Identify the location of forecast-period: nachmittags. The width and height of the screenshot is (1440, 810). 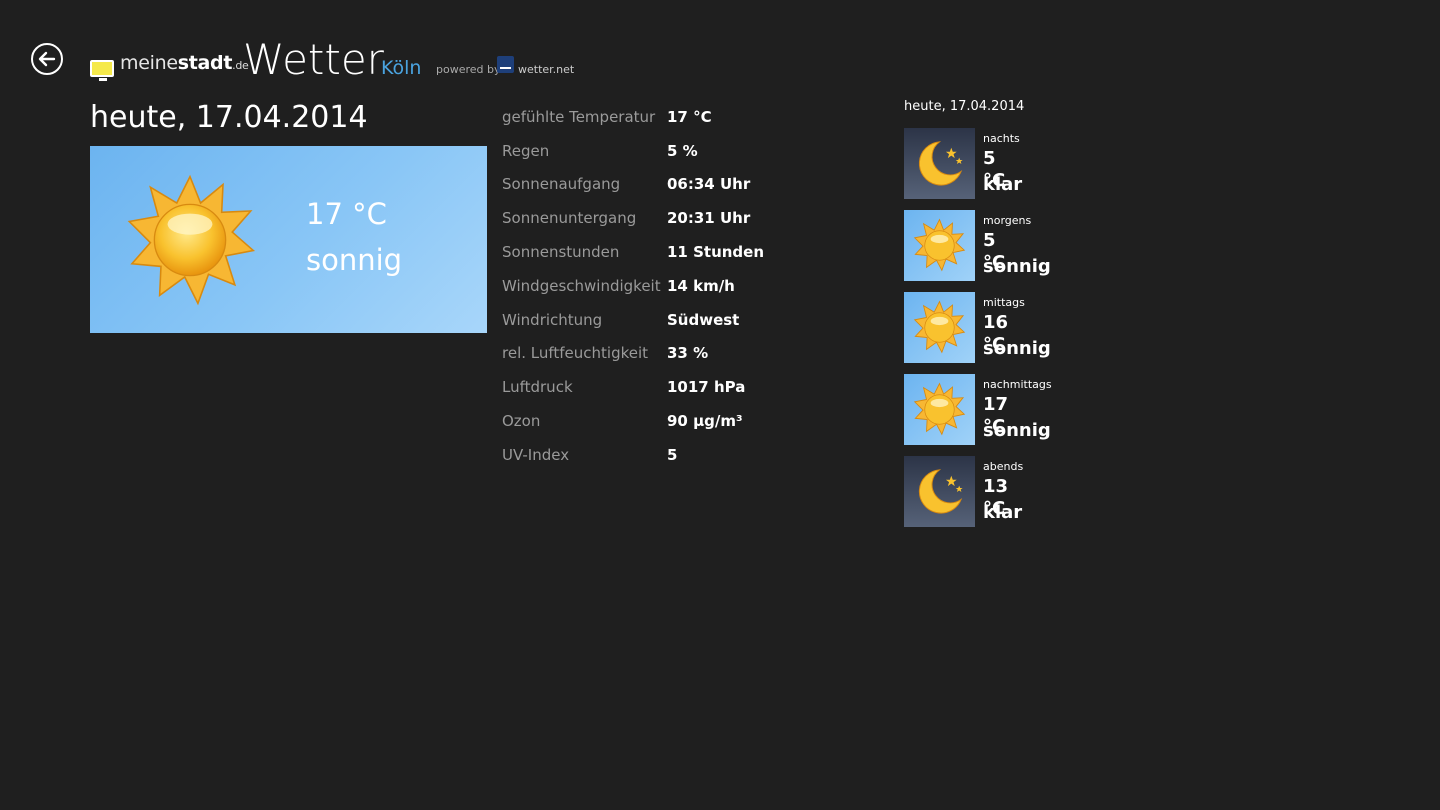
(1017, 384).